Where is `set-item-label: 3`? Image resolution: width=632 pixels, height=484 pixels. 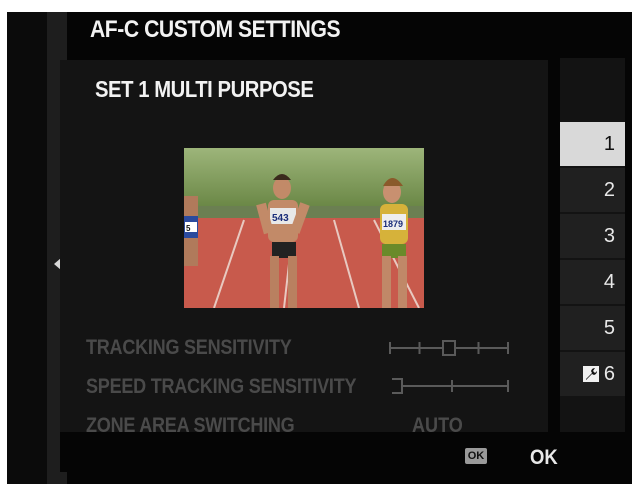
set-item-label: 3 is located at coordinates (609, 235).